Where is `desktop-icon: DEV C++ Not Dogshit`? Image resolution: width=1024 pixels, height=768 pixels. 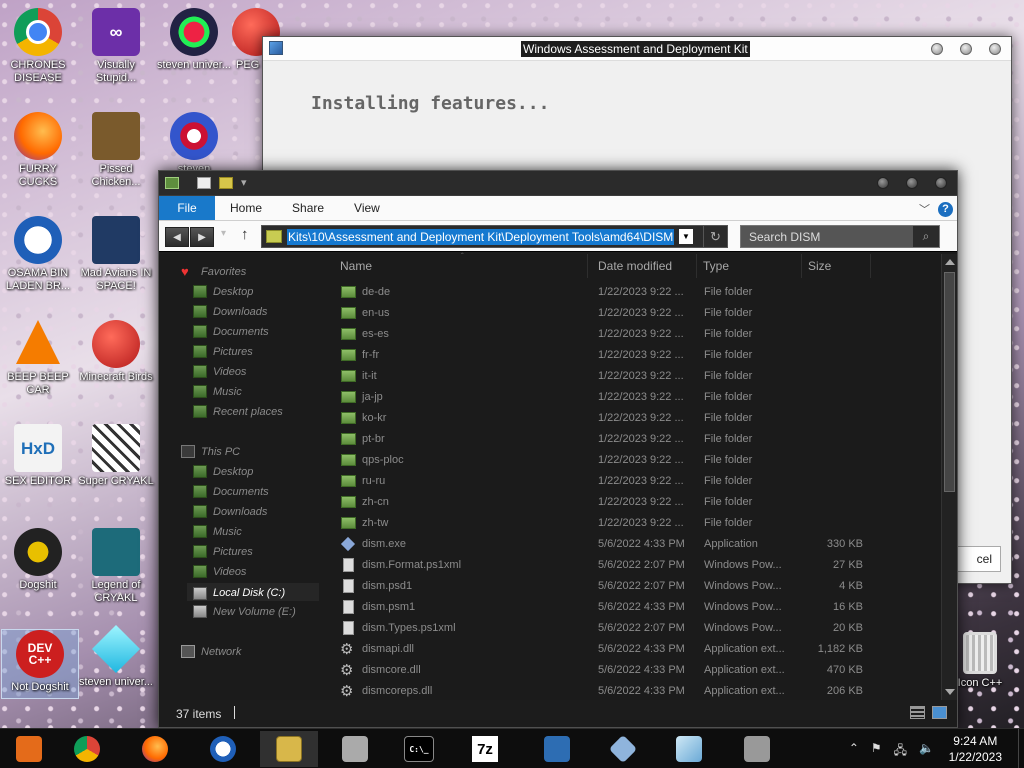
desktop-icon: DEV C++ Not Dogshit is located at coordinates (40, 664).